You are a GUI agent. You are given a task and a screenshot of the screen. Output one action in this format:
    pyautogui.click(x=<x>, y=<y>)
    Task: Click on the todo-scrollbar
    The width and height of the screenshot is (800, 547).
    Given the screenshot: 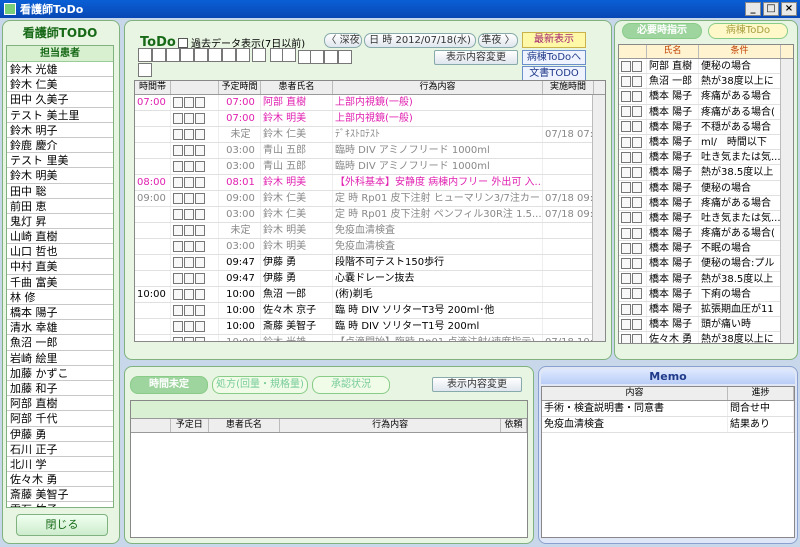 What is the action you would take?
    pyautogui.click(x=598, y=218)
    